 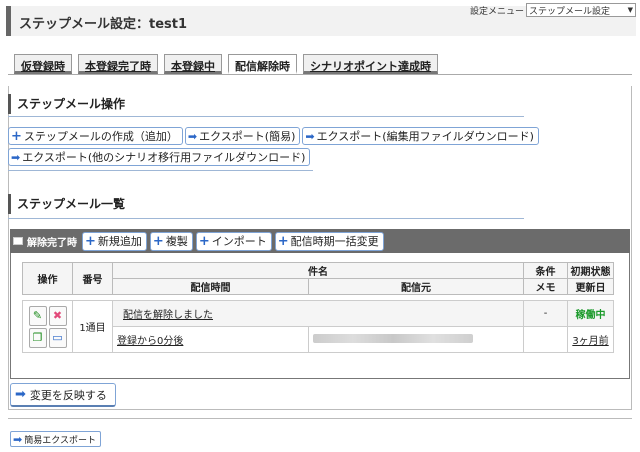 I want to click on row-memo, so click(x=545, y=339).